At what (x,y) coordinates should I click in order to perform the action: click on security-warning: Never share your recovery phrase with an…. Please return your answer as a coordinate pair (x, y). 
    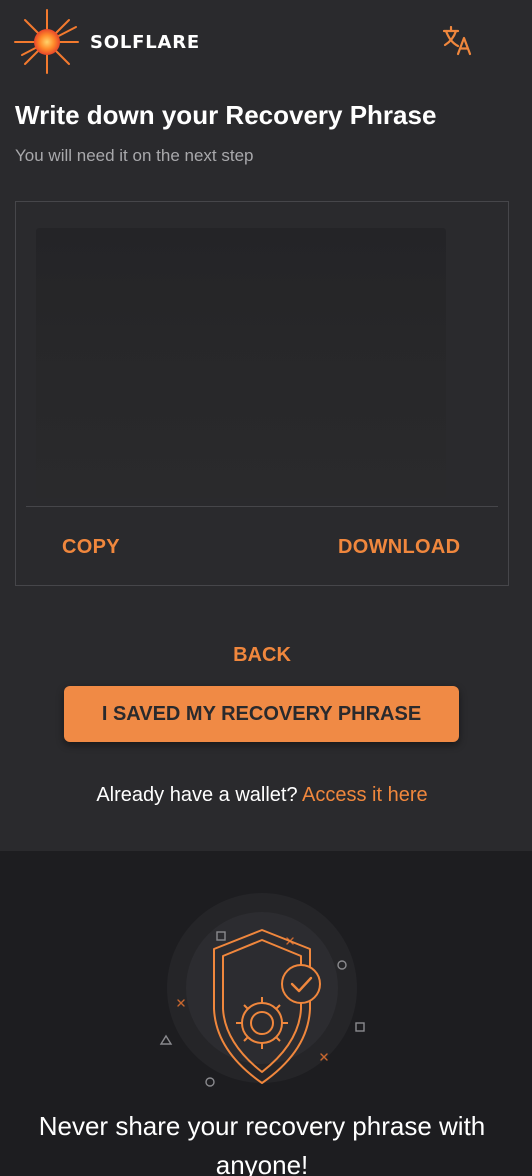
    Looking at the image, I should click on (262, 1143).